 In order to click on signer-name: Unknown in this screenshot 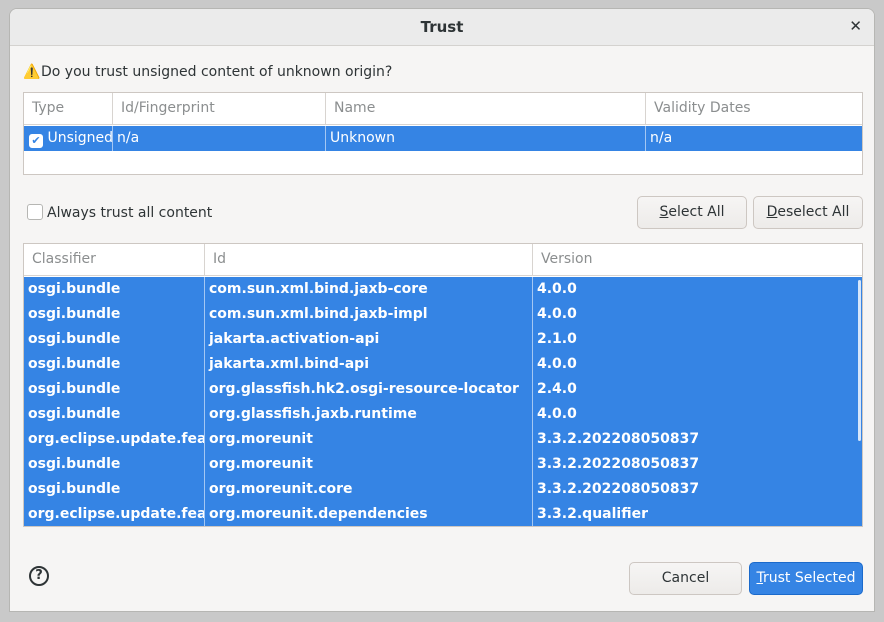, I will do `click(486, 138)`.